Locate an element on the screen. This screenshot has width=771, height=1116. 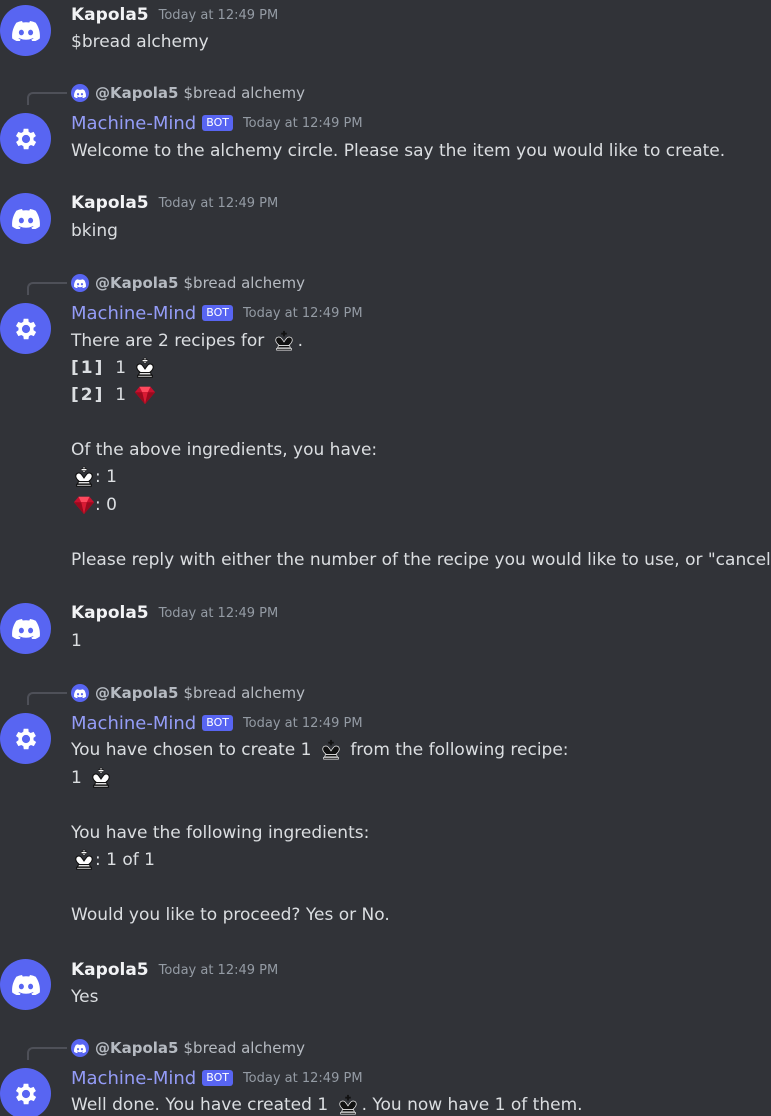
chosen-text: You have chosen to create 1 is located at coordinates (191, 750).